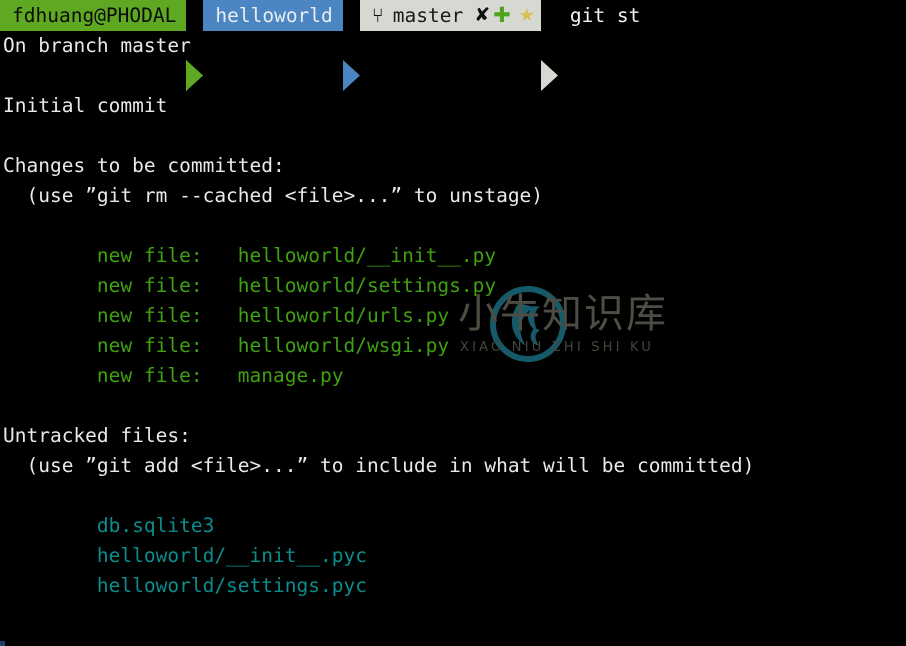 This screenshot has width=906, height=646. What do you see at coordinates (226, 315) in the screenshot?
I see `output-line: new file: helloworld/urls.py` at bounding box center [226, 315].